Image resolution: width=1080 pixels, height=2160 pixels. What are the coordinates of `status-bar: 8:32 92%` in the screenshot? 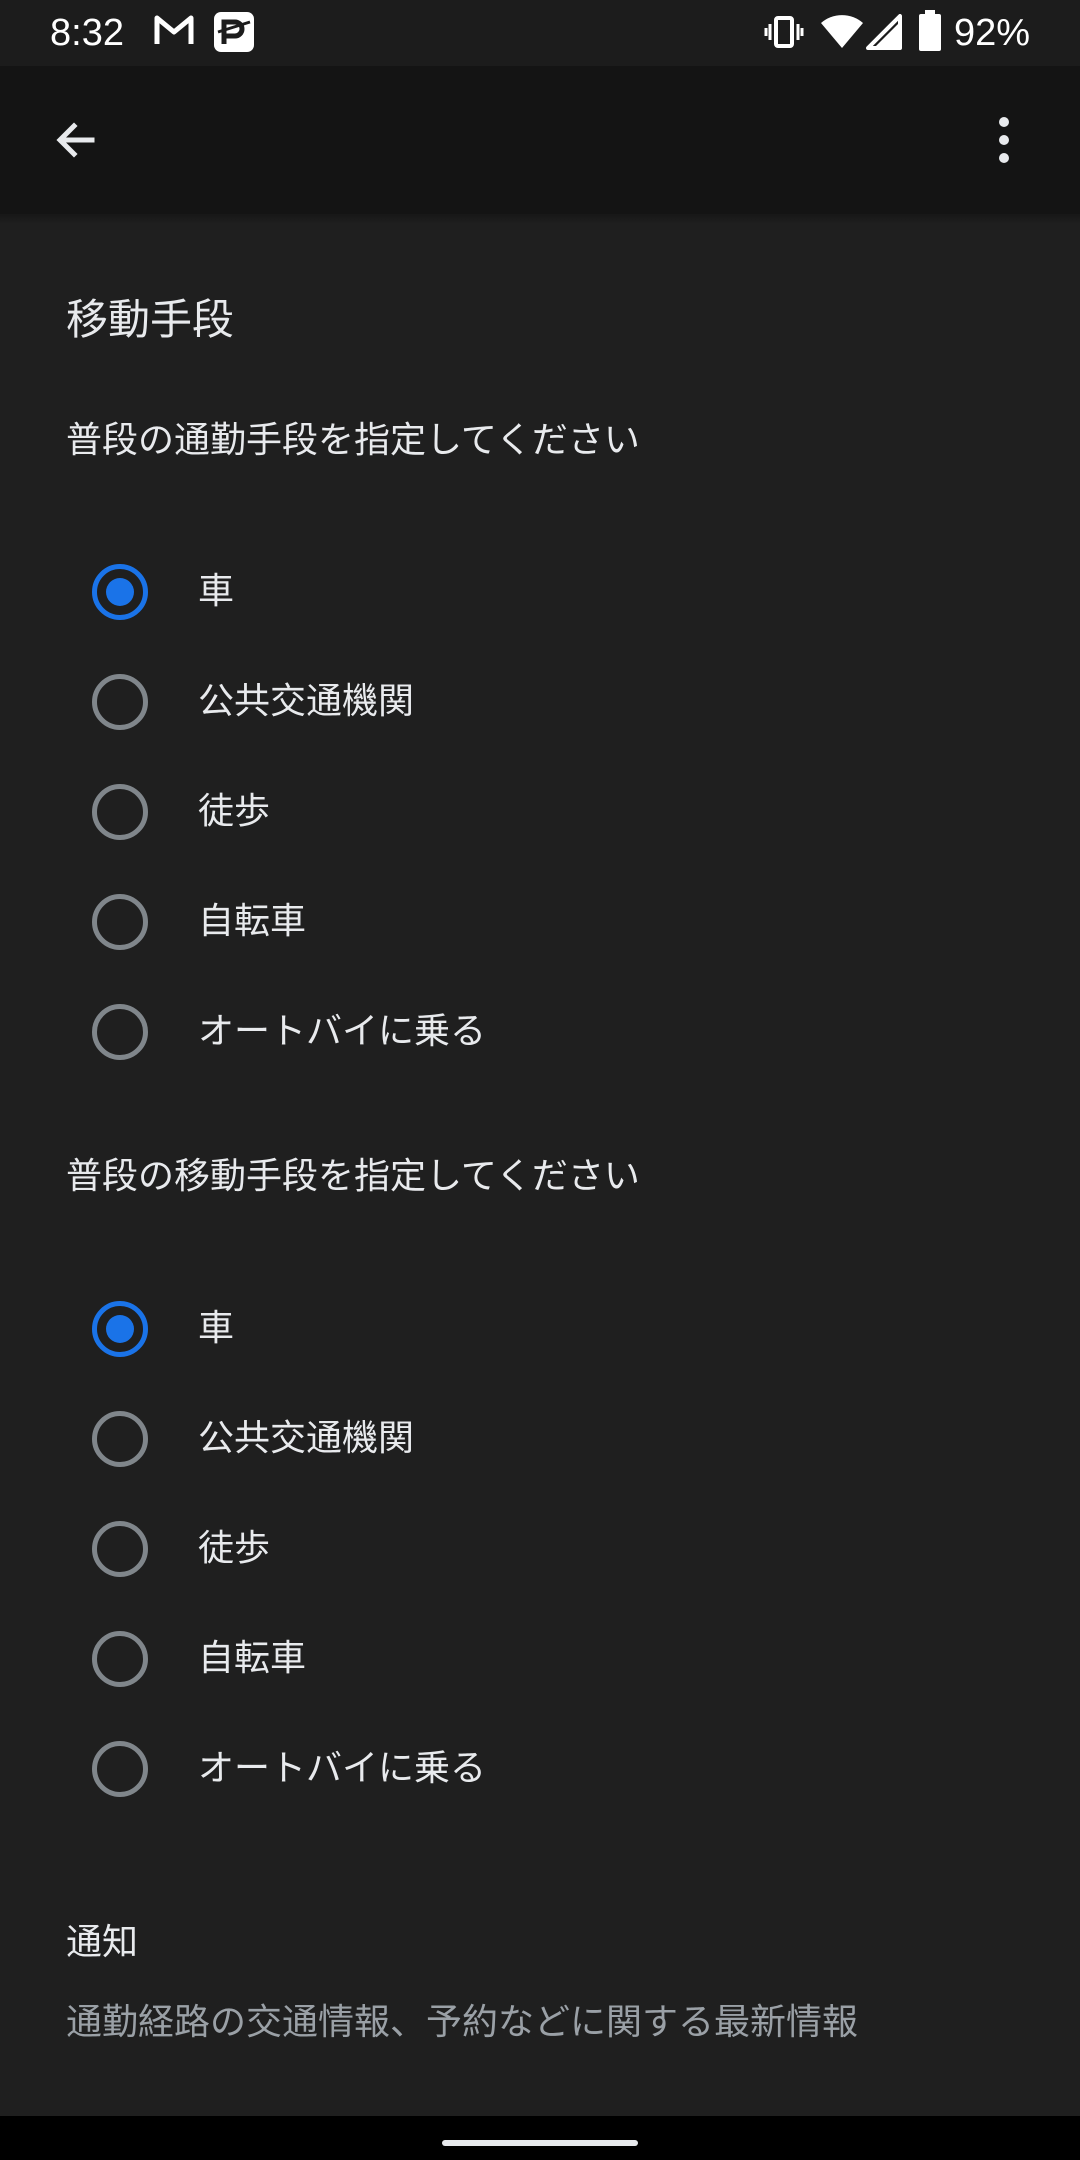 It's located at (540, 33).